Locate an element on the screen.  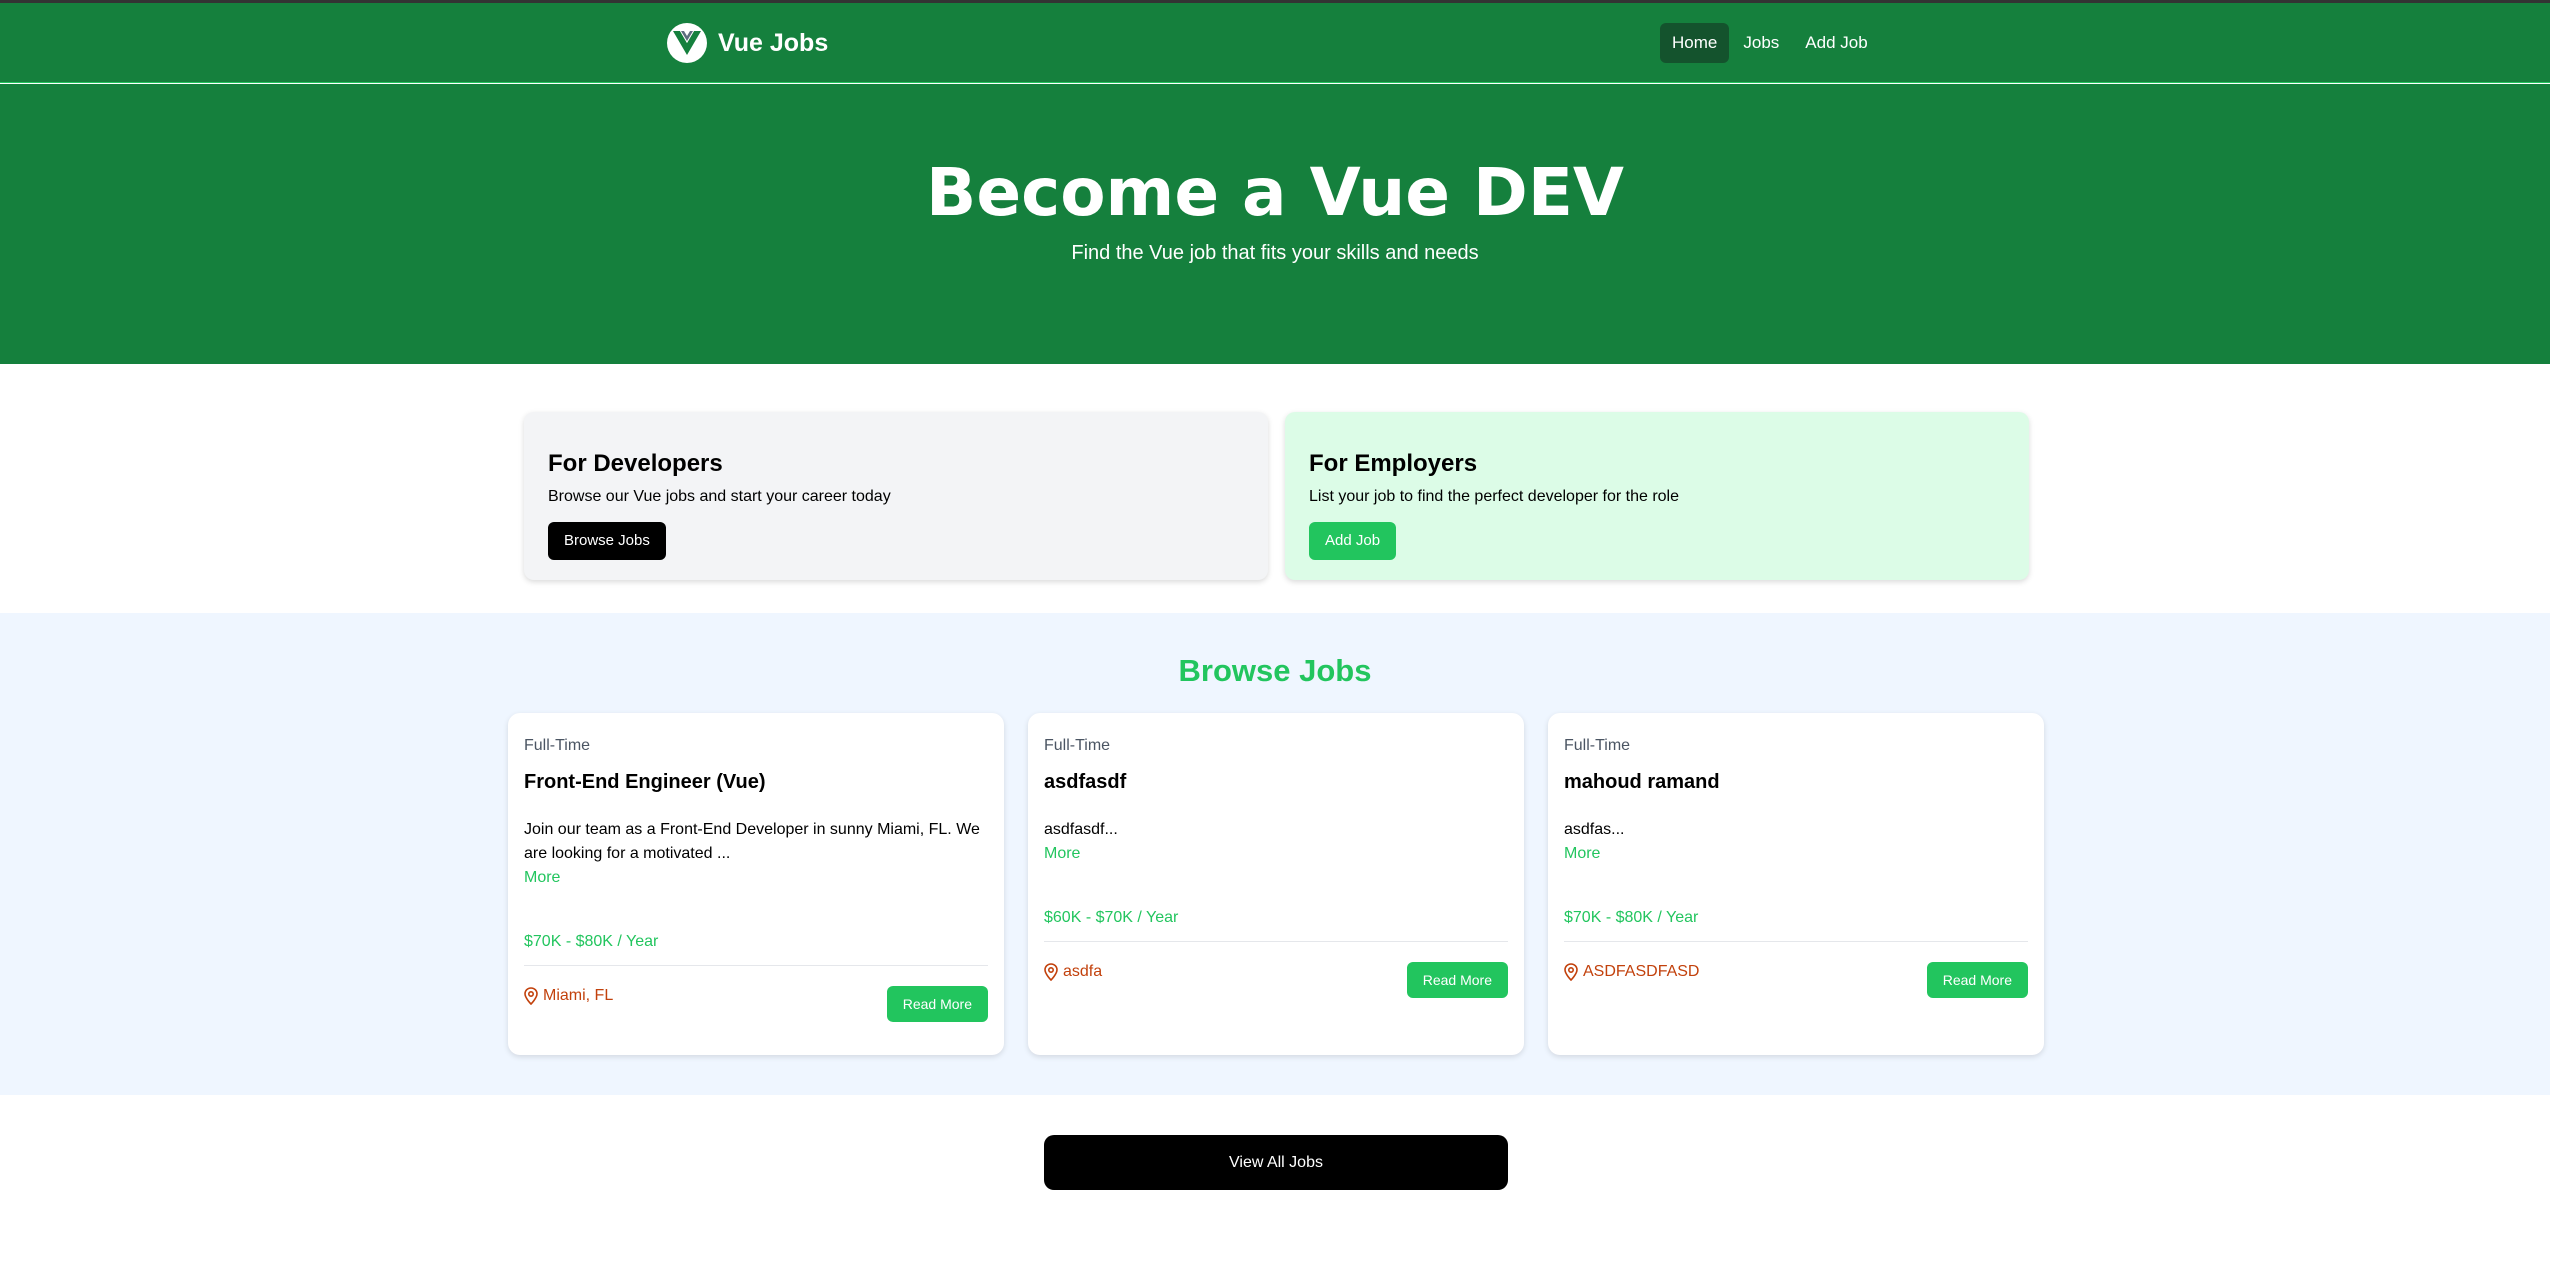
job-description: asdfasdf... More is located at coordinates (1275, 842).